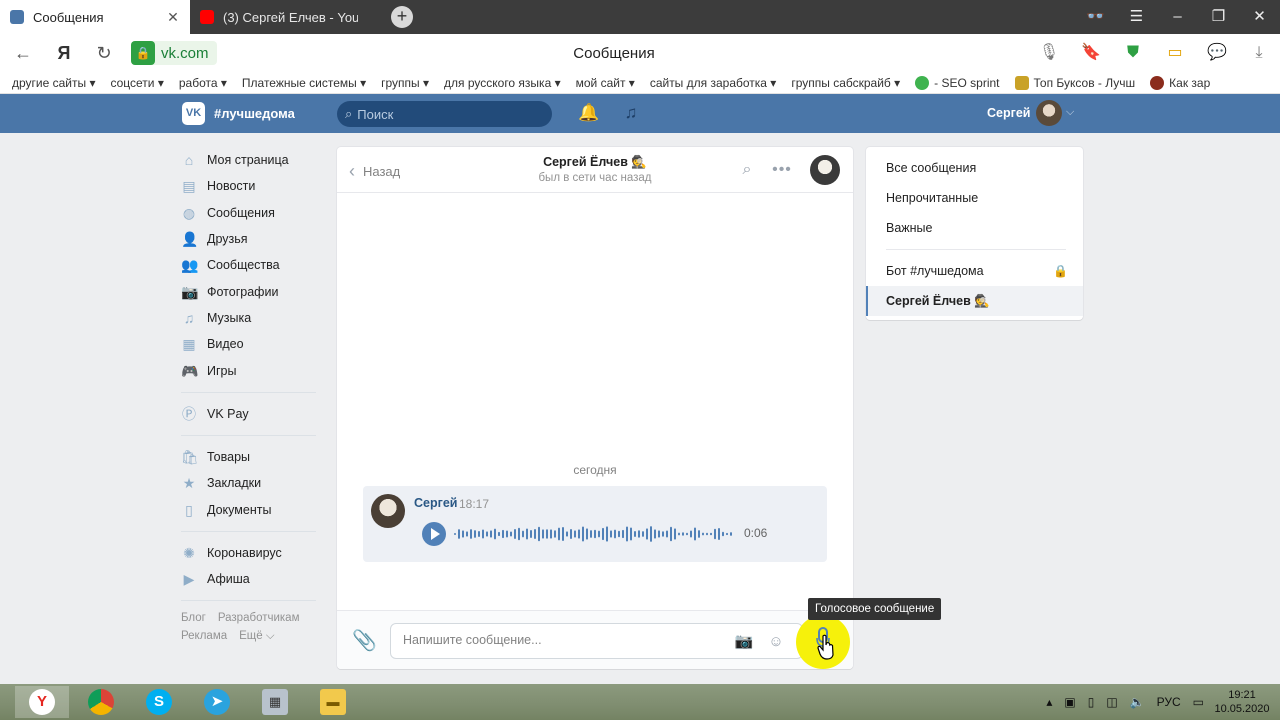  I want to click on camera-icon: 📷, so click(744, 642).